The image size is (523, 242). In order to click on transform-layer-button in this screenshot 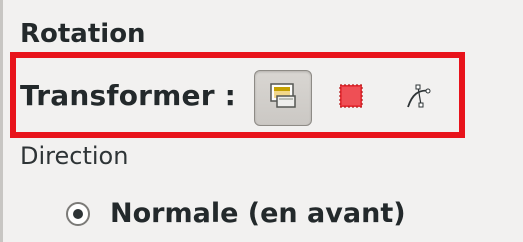, I will do `click(283, 98)`.